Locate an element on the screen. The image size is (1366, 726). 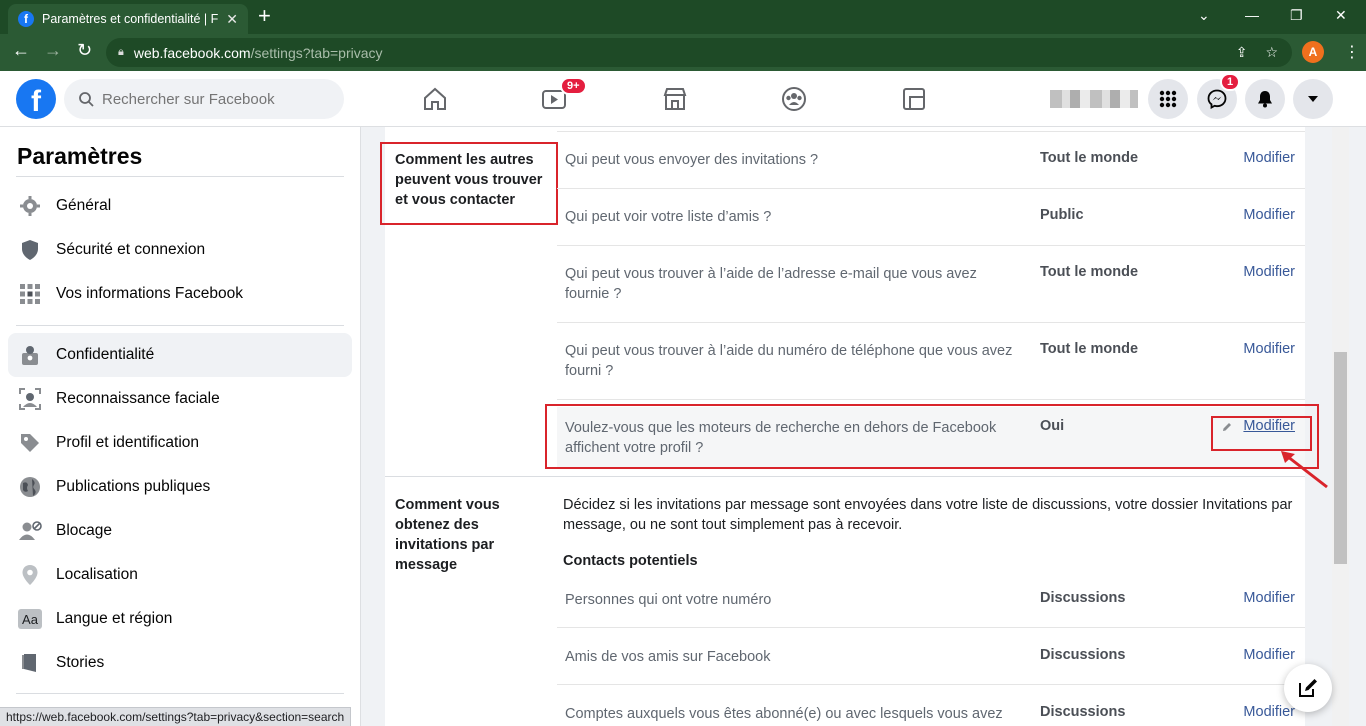
setting-question: Qui peut vous envoyer des invitations ? is located at coordinates (692, 160).